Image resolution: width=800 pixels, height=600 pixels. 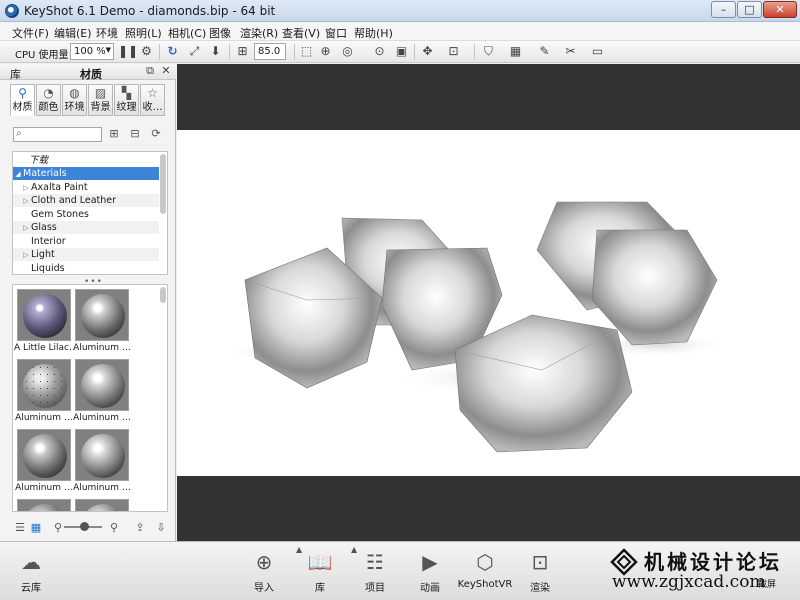 What do you see at coordinates (488, 51) in the screenshot?
I see `shield-icon: ⛉` at bounding box center [488, 51].